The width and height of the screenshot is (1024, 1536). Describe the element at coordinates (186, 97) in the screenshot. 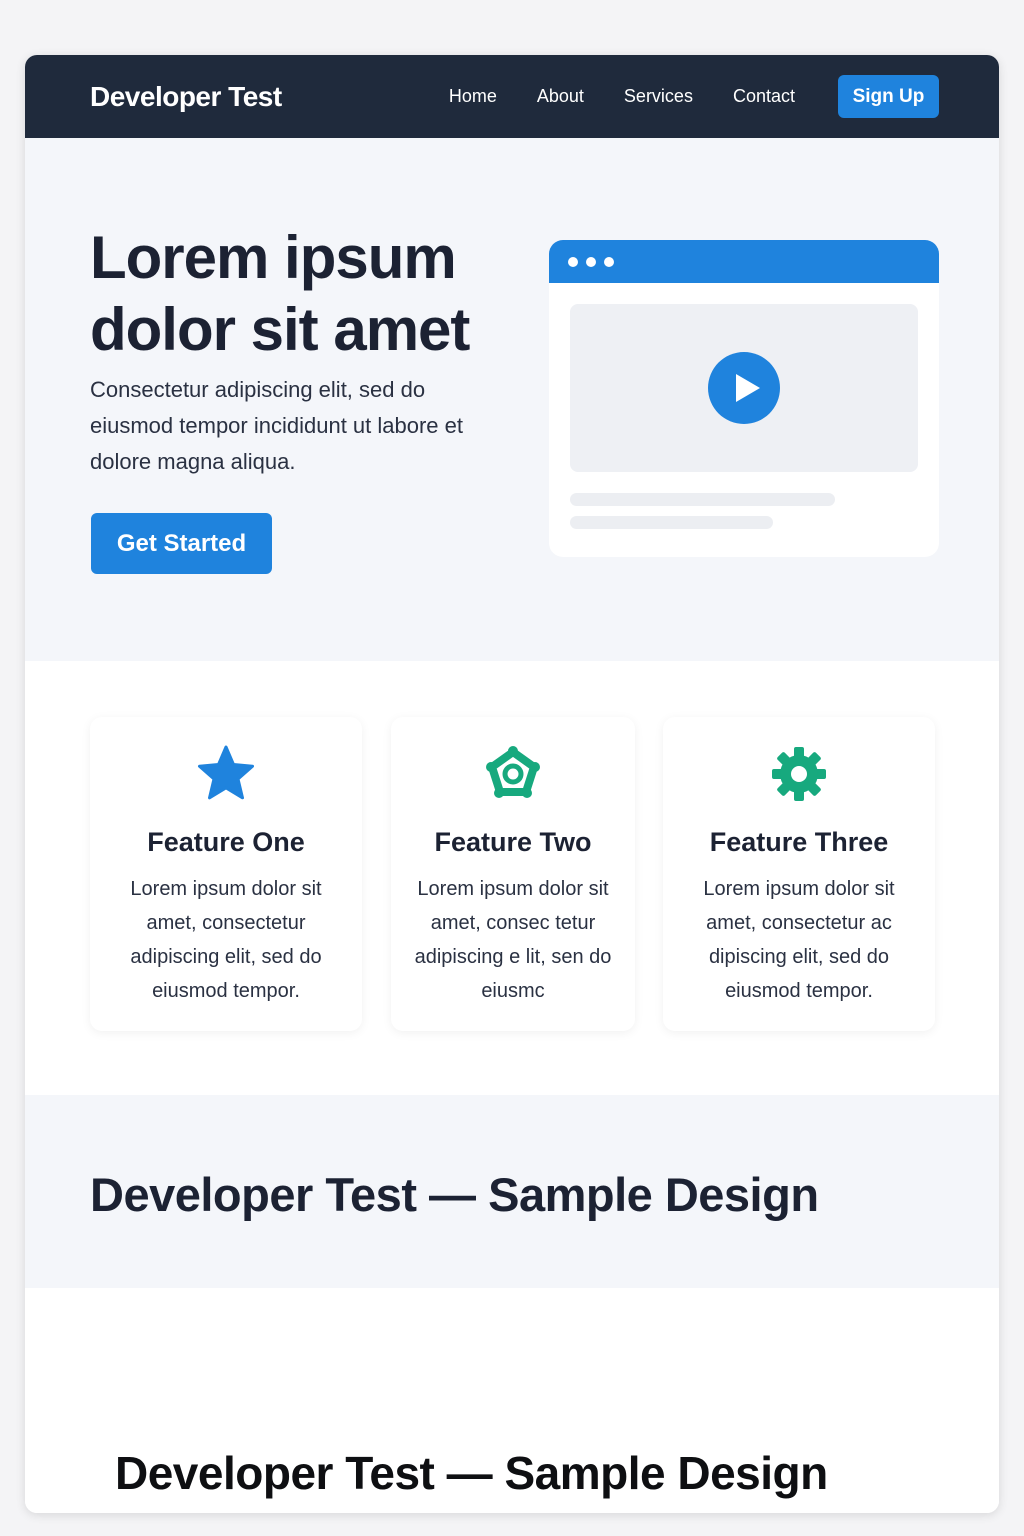

I see `brand-logo: Developer Test` at that location.